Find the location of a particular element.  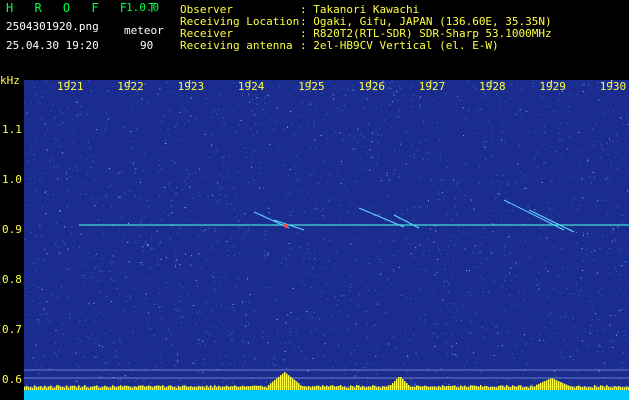

meteor-head is located at coordinates (286, 226).